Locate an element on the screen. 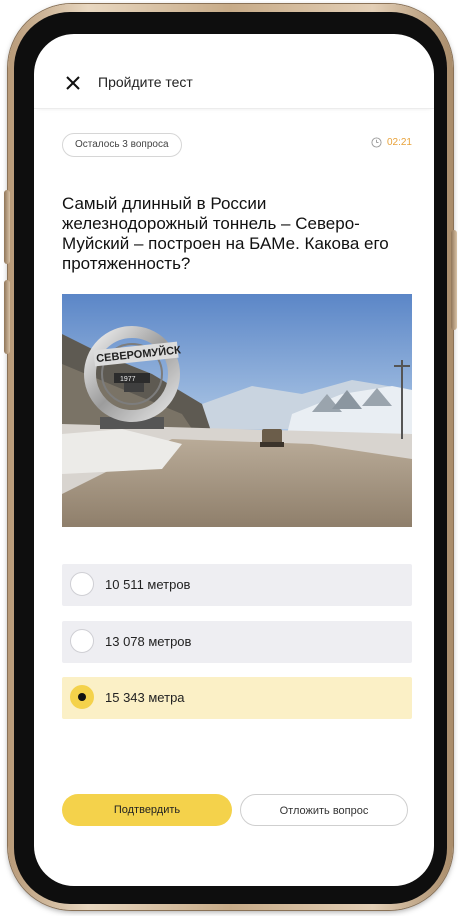  answer-label: 10 511 метров is located at coordinates (148, 584).